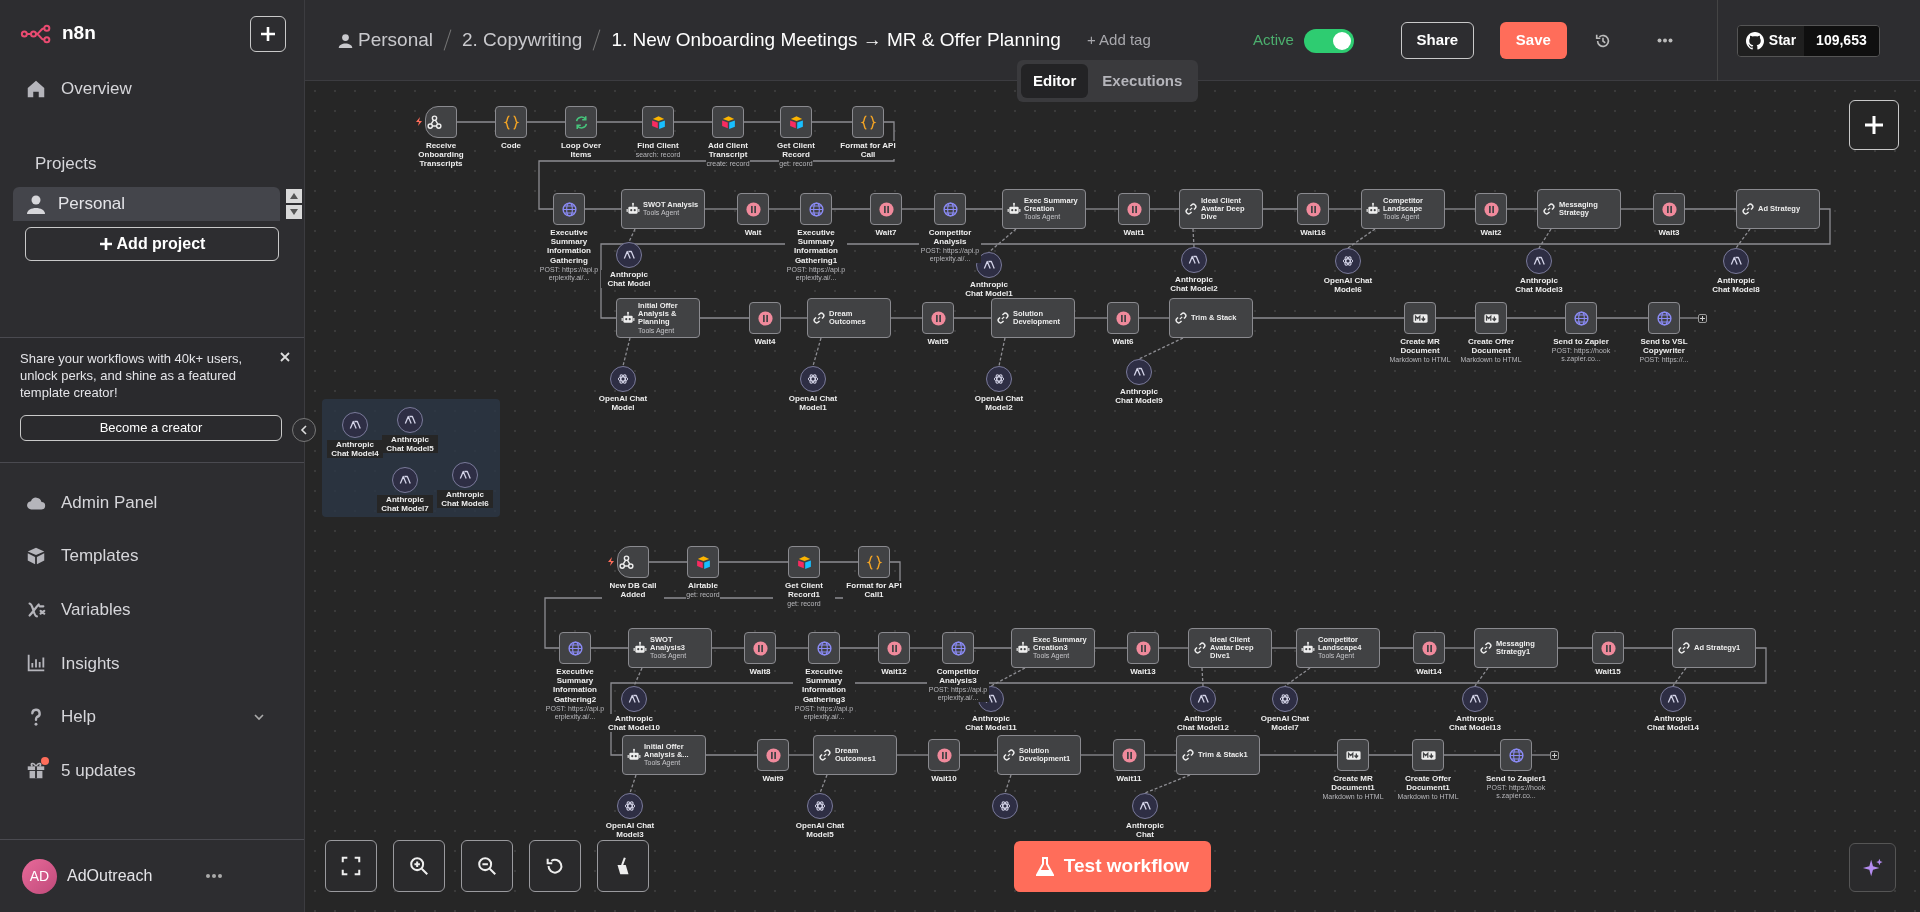  Describe the element at coordinates (1437, 40) in the screenshot. I see `share-button: Share` at that location.